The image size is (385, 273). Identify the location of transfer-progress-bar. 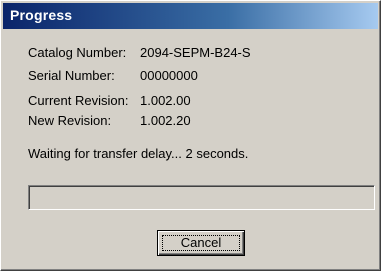
(201, 197).